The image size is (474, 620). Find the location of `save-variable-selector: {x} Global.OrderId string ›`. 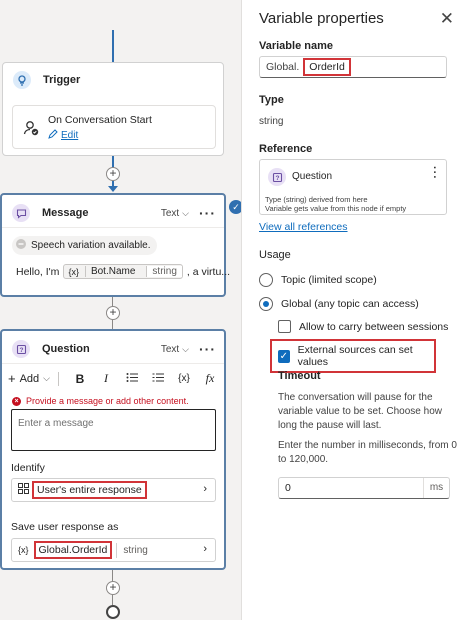

save-variable-selector: {x} Global.OrderId string › is located at coordinates (113, 550).